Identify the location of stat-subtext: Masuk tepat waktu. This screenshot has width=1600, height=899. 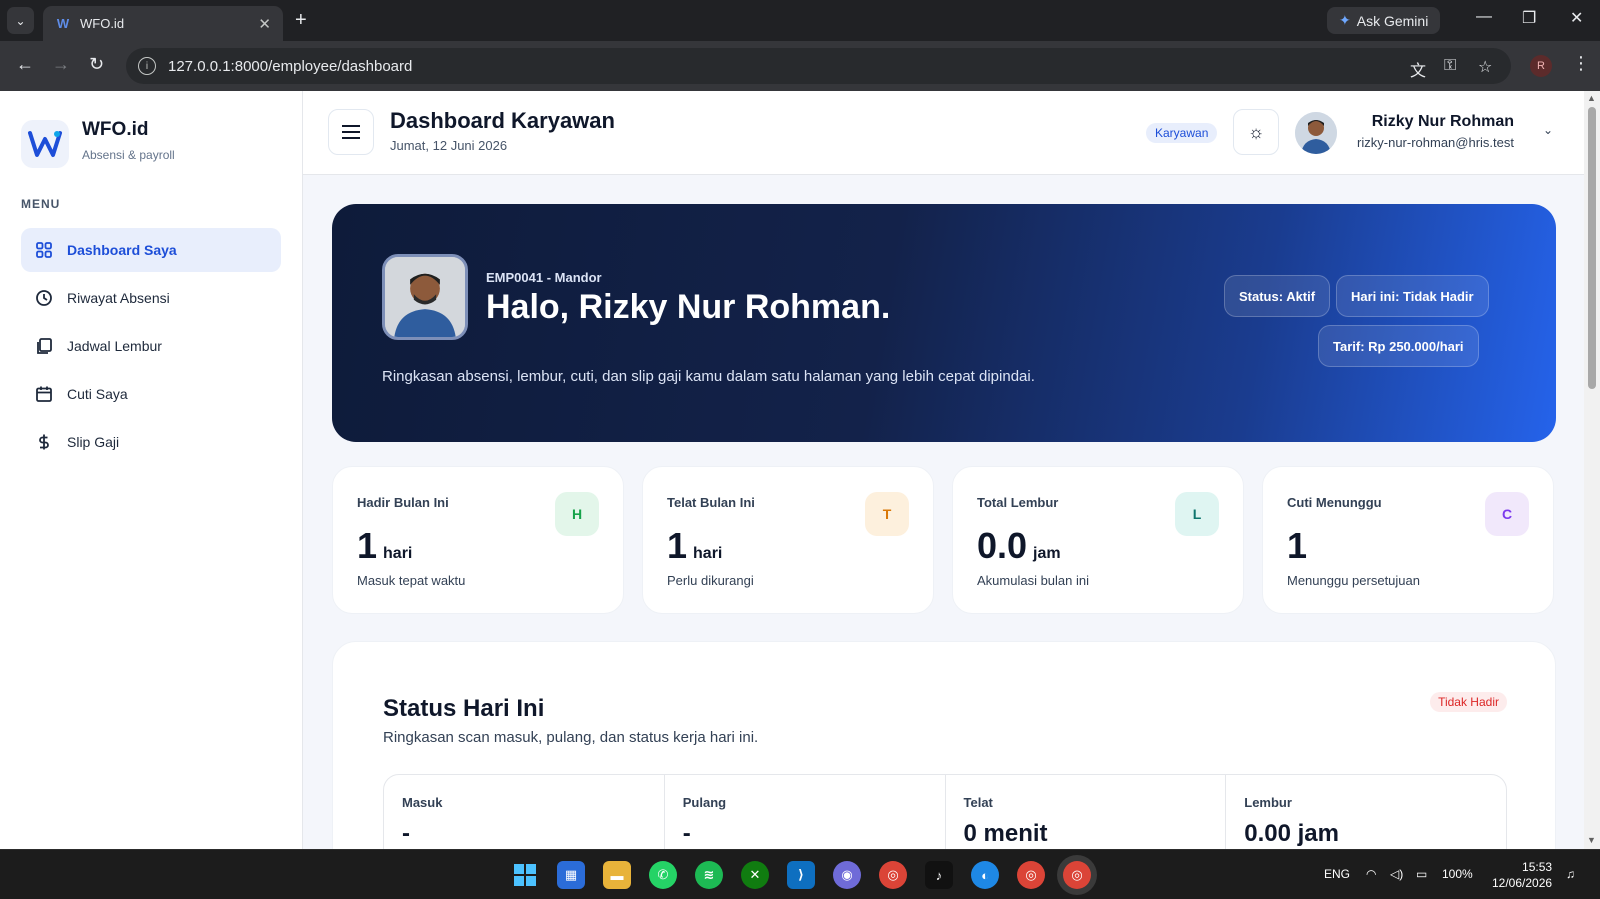
(411, 580).